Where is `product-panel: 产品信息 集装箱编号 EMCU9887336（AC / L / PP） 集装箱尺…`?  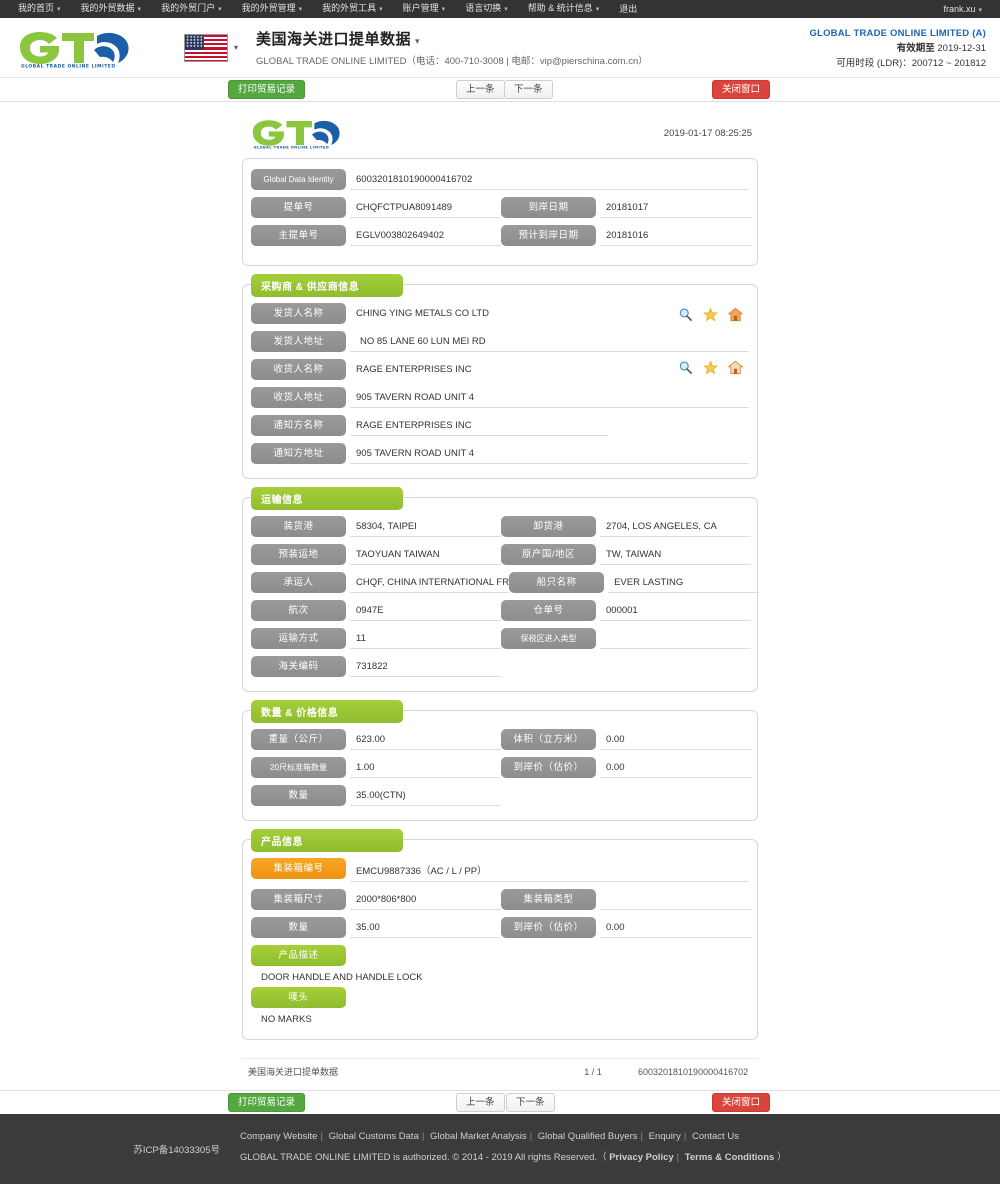
product-panel: 产品信息 集装箱编号 EMCU9887336（AC / L / PP） 集装箱尺… is located at coordinates (500, 934).